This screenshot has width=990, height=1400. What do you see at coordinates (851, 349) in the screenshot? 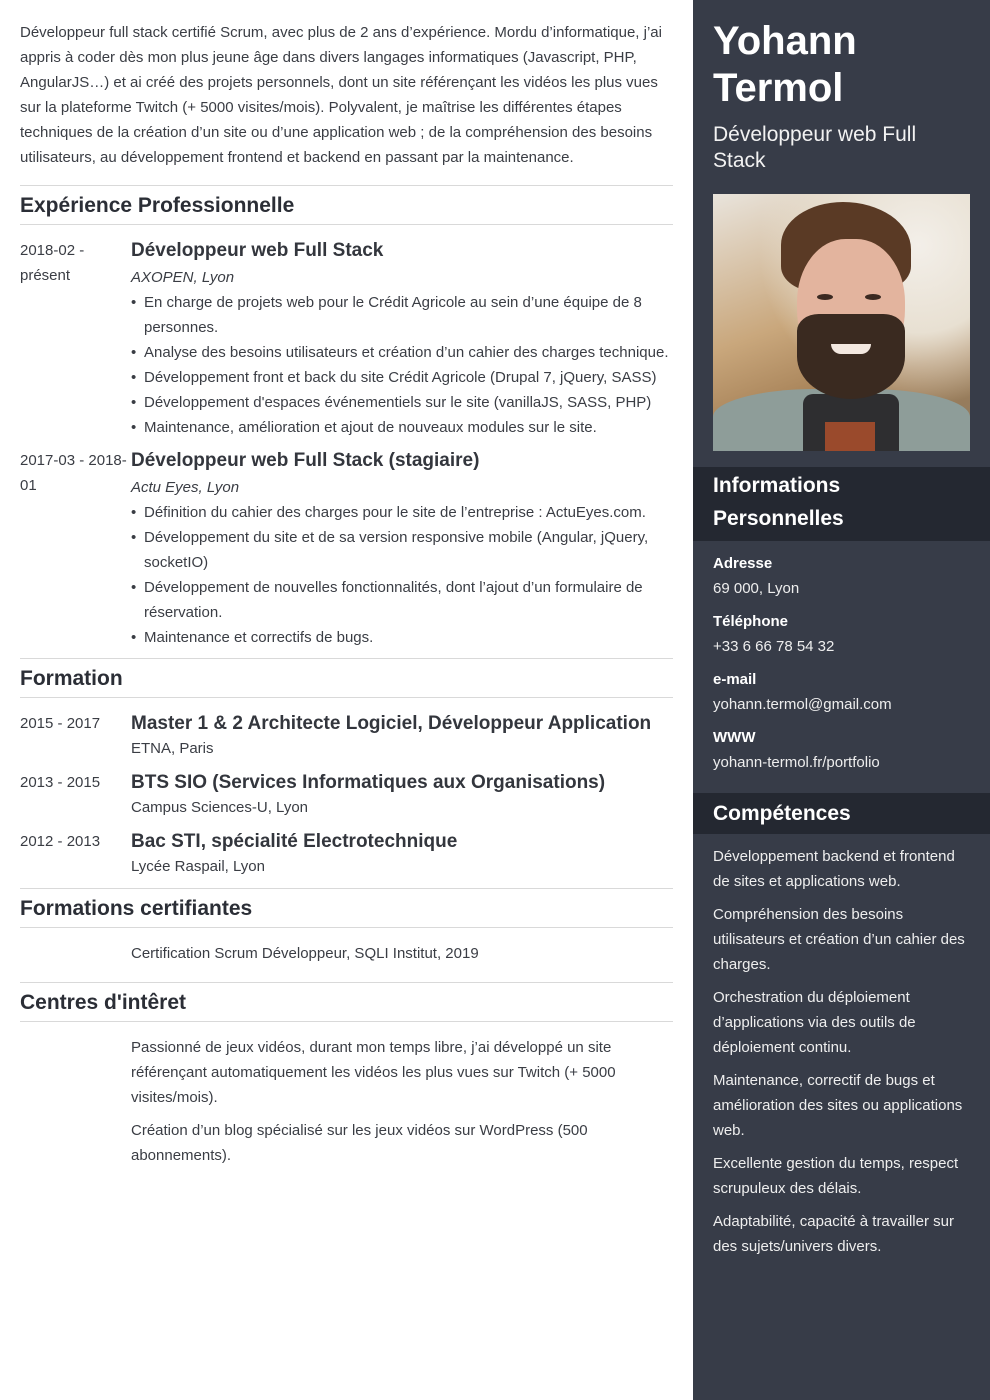
I see `photo-smile-shape` at bounding box center [851, 349].